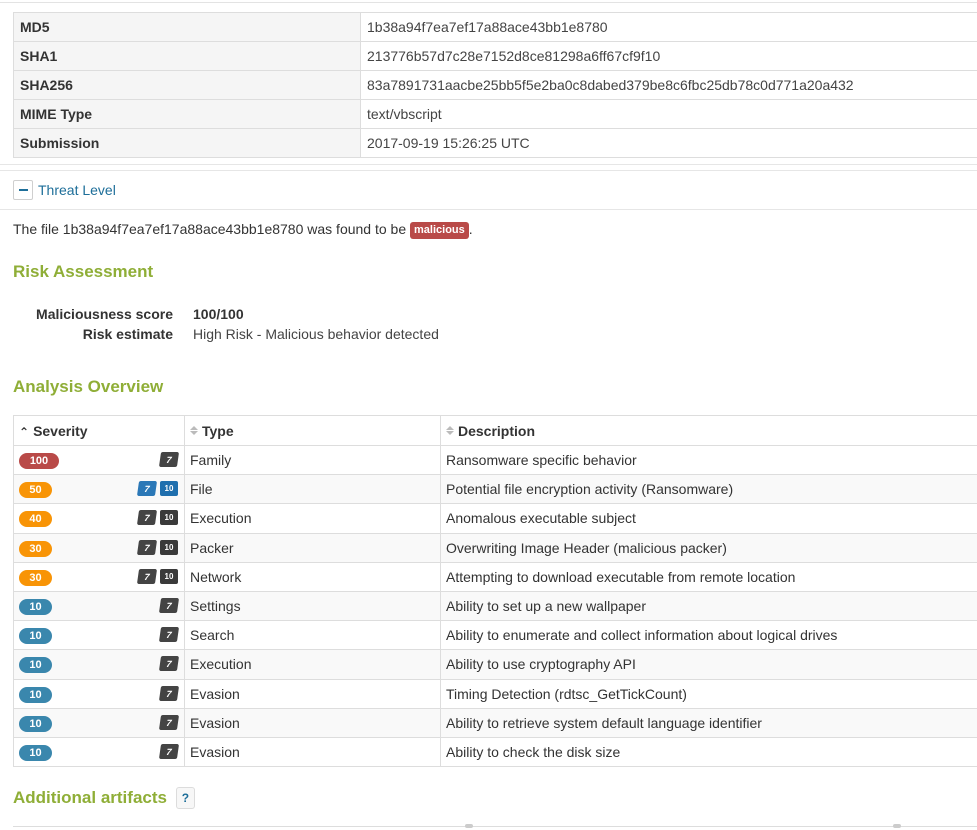 This screenshot has height=830, width=977. I want to click on hash-row: Submission 2017-09-19 15:26:25 UTC, so click(495, 143).